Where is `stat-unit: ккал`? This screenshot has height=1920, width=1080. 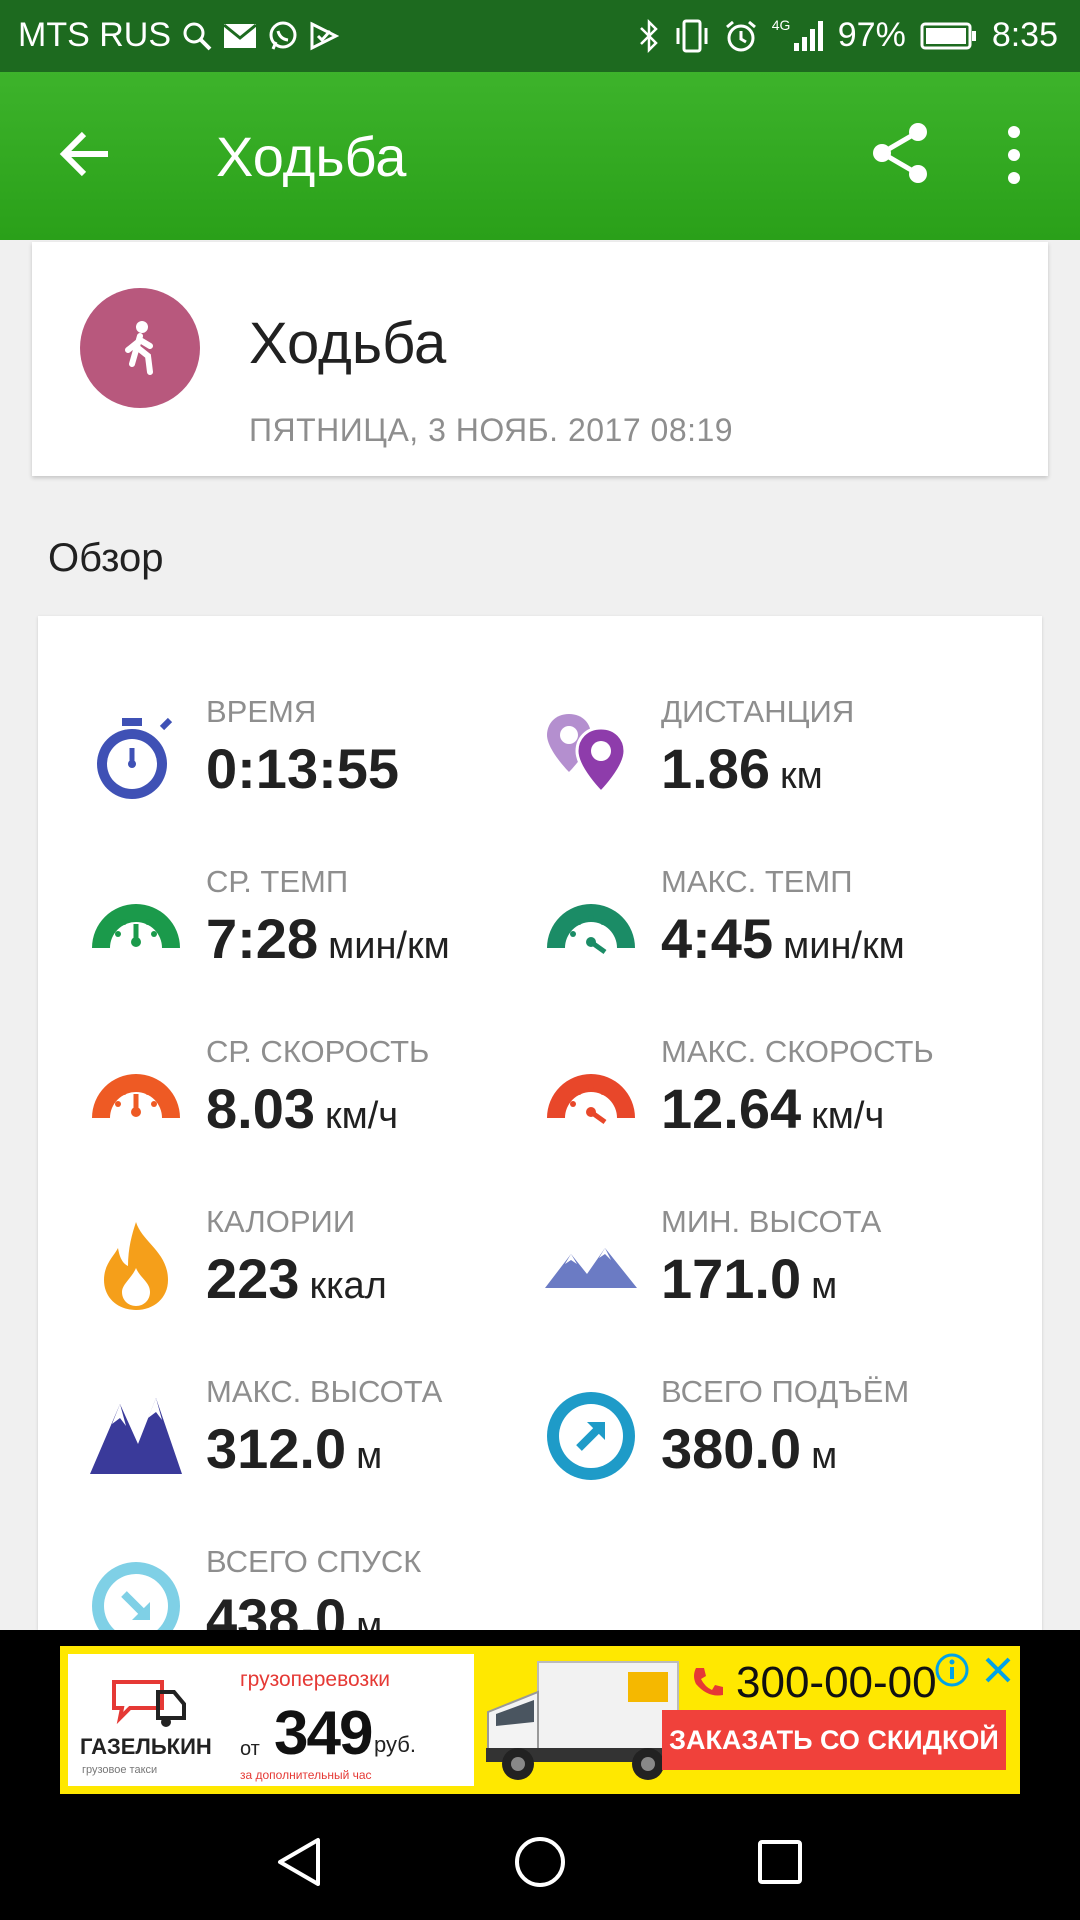 stat-unit: ккал is located at coordinates (348, 1286).